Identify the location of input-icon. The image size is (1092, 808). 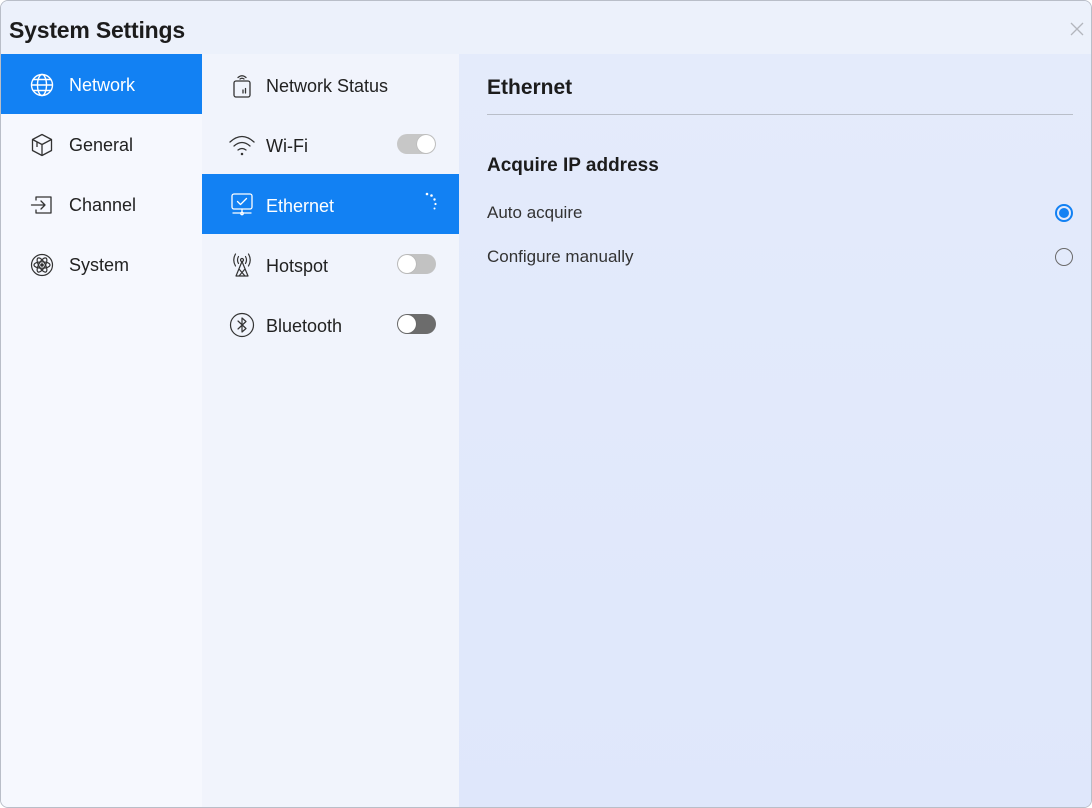
(41, 205).